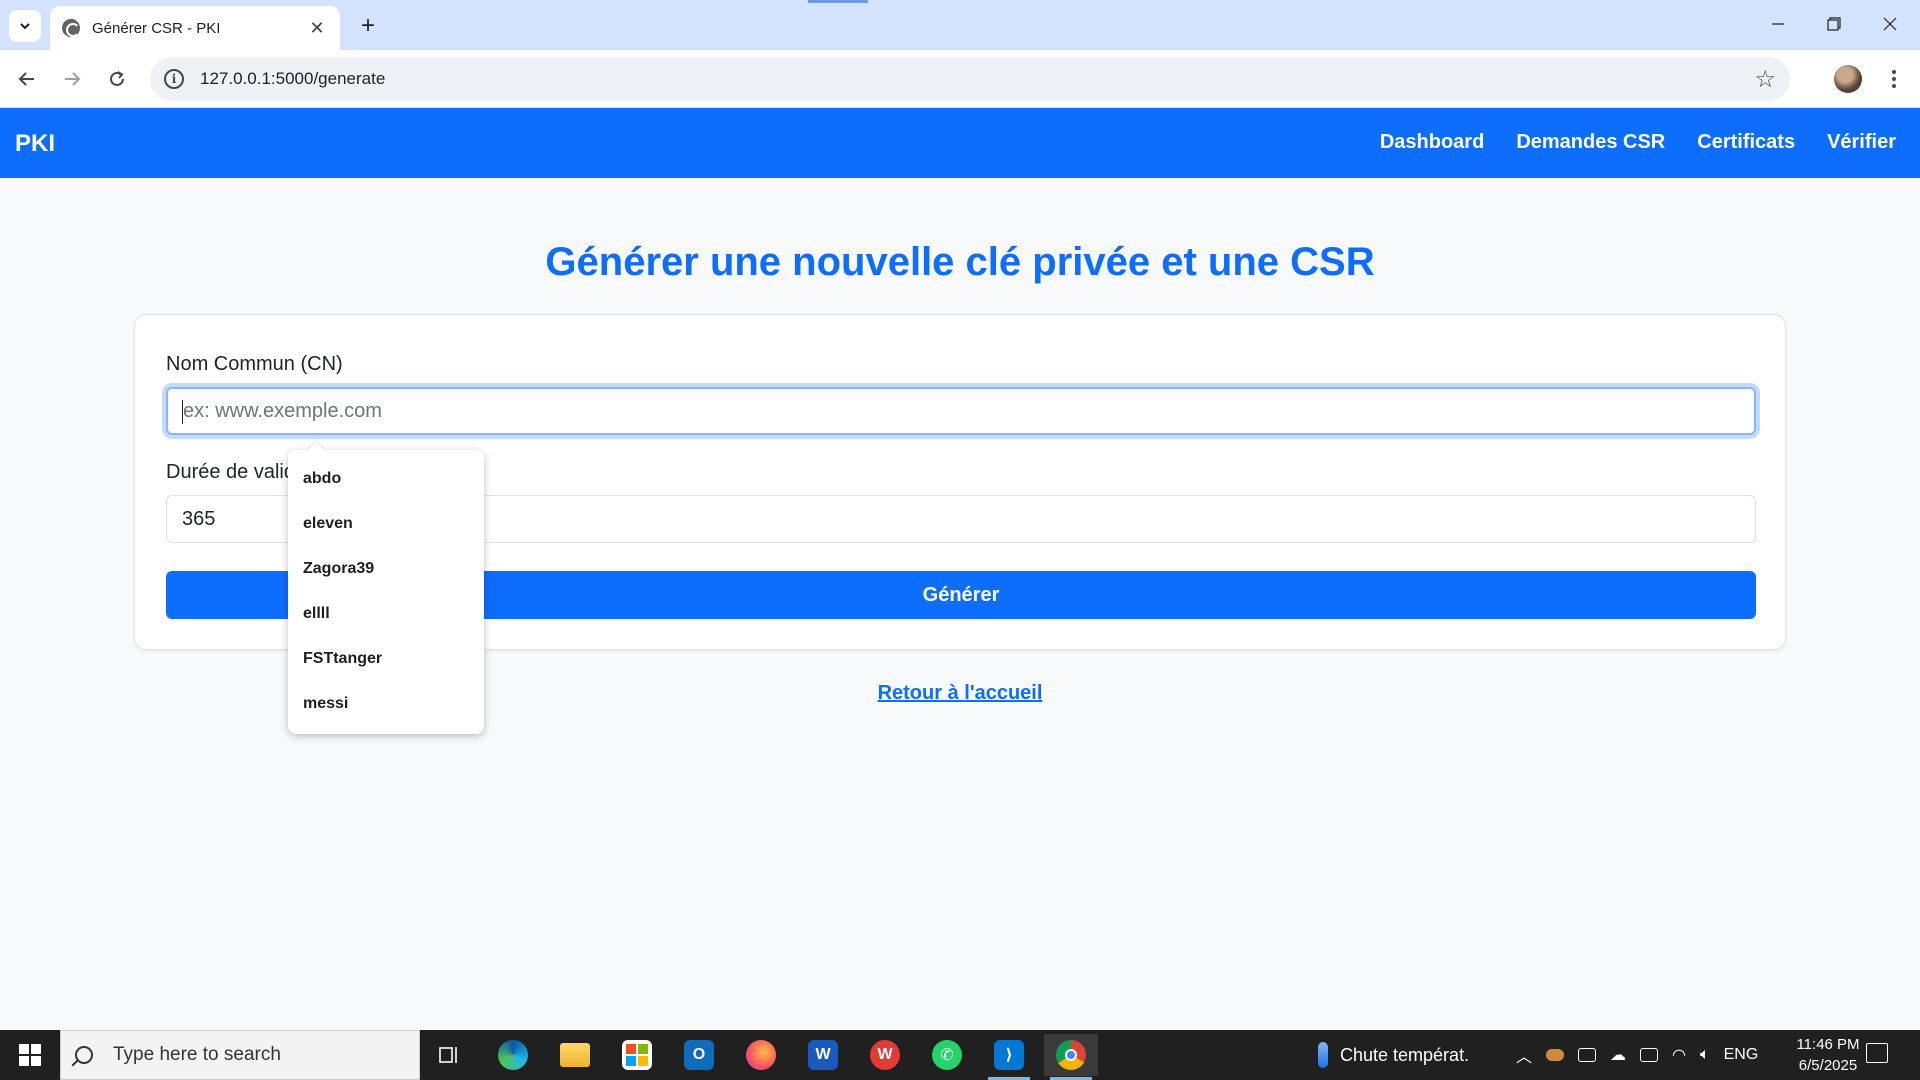 The image size is (1920, 1080). I want to click on store-icon, so click(637, 1055).